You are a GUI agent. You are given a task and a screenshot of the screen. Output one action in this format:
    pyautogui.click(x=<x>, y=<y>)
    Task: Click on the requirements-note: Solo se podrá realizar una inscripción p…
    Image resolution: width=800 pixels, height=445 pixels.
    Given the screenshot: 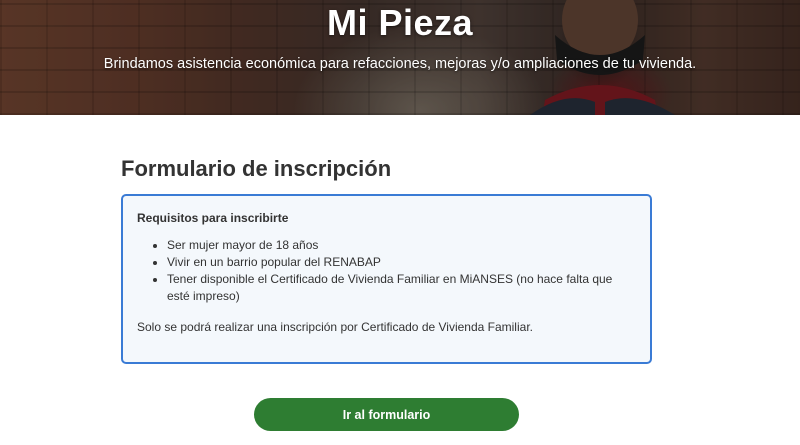 What is the action you would take?
    pyautogui.click(x=335, y=327)
    